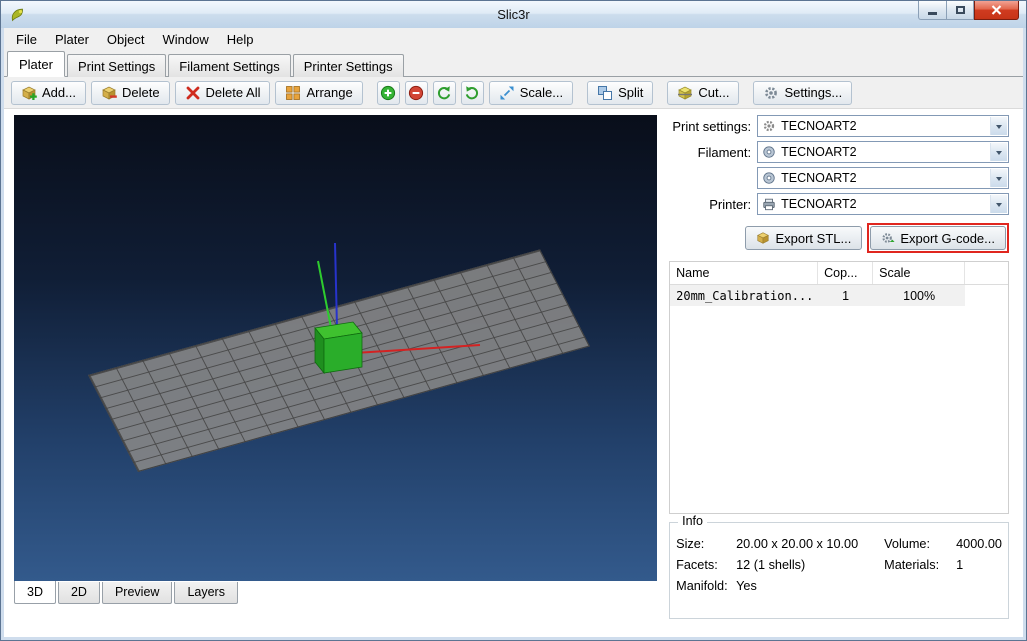 The image size is (1027, 641). I want to click on view-tab-layers: Layers, so click(206, 593).